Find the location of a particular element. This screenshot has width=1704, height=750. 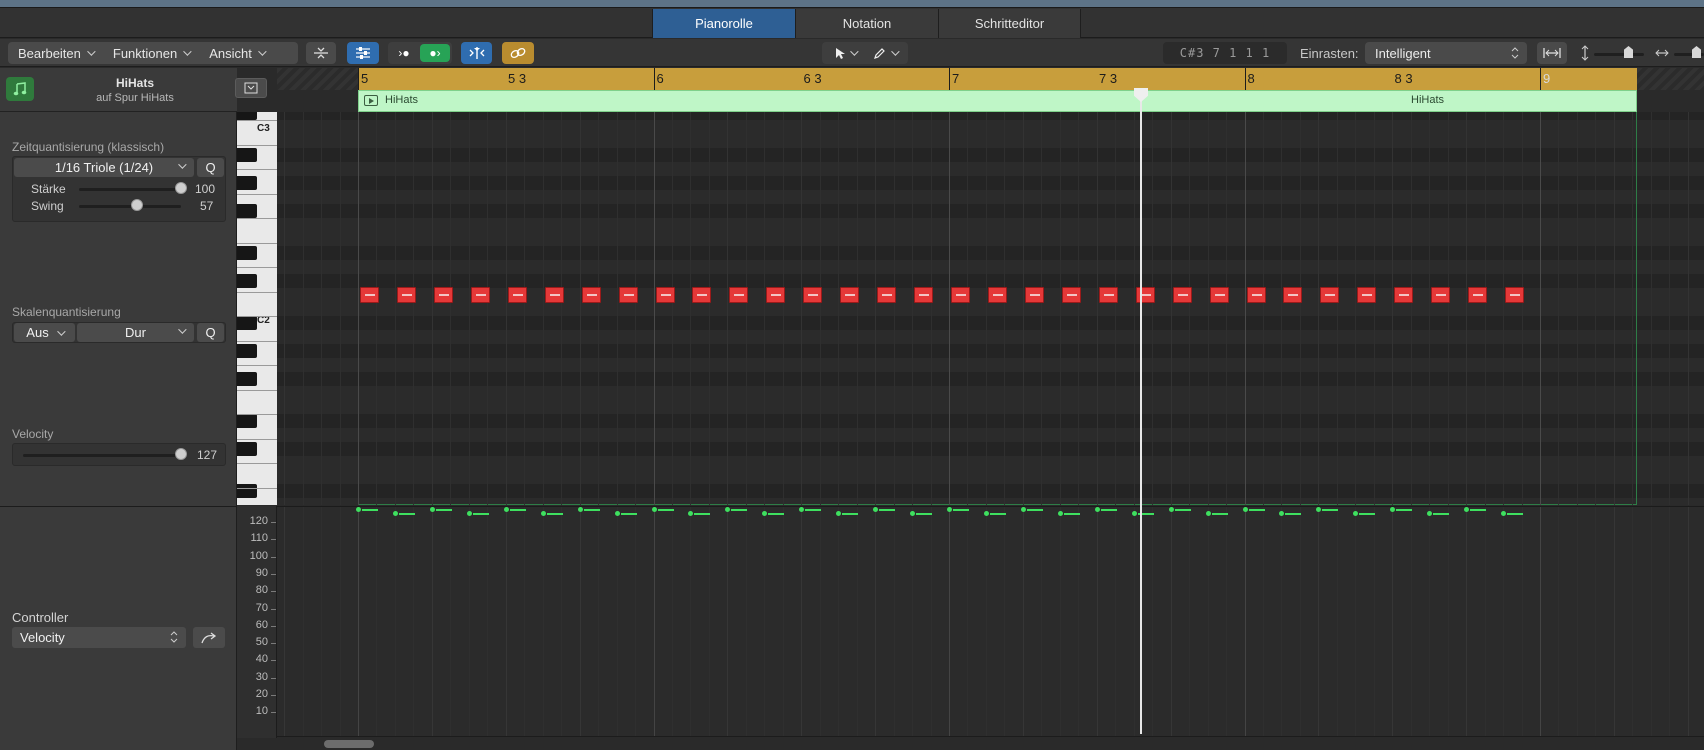

scale-type-select: Dur is located at coordinates (135, 332).